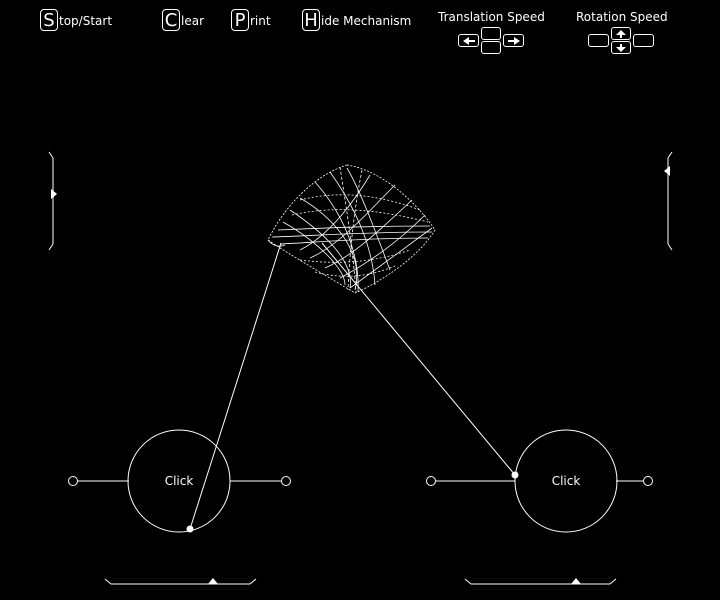 Image resolution: width=720 pixels, height=600 pixels. Describe the element at coordinates (73, 481) in the screenshot. I see `left-wheel-left-anchor` at that location.